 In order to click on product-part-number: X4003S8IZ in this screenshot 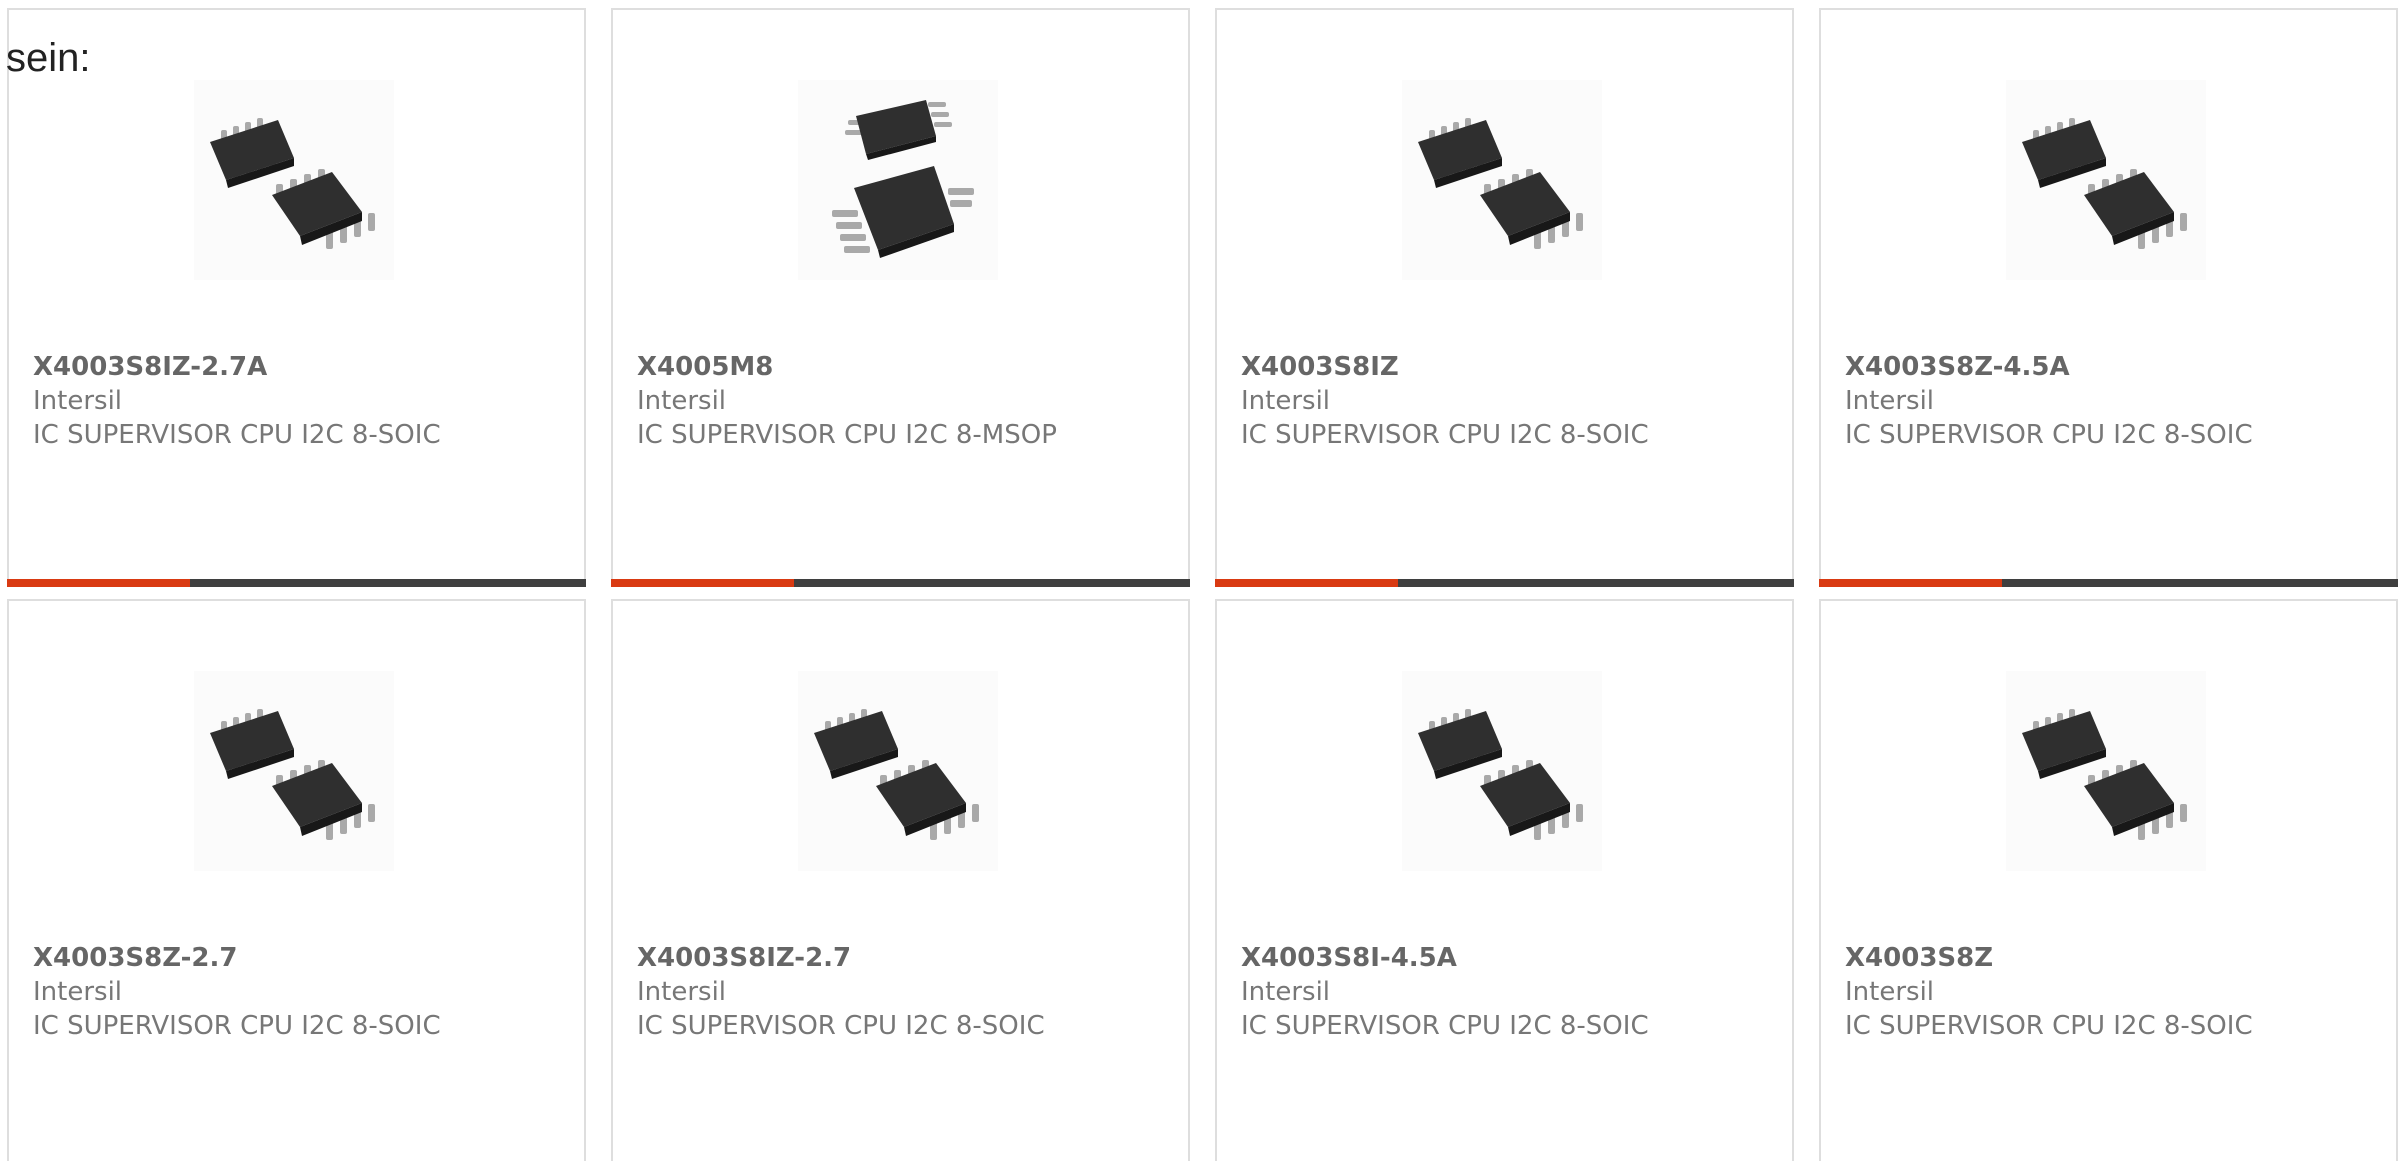, I will do `click(1506, 367)`.